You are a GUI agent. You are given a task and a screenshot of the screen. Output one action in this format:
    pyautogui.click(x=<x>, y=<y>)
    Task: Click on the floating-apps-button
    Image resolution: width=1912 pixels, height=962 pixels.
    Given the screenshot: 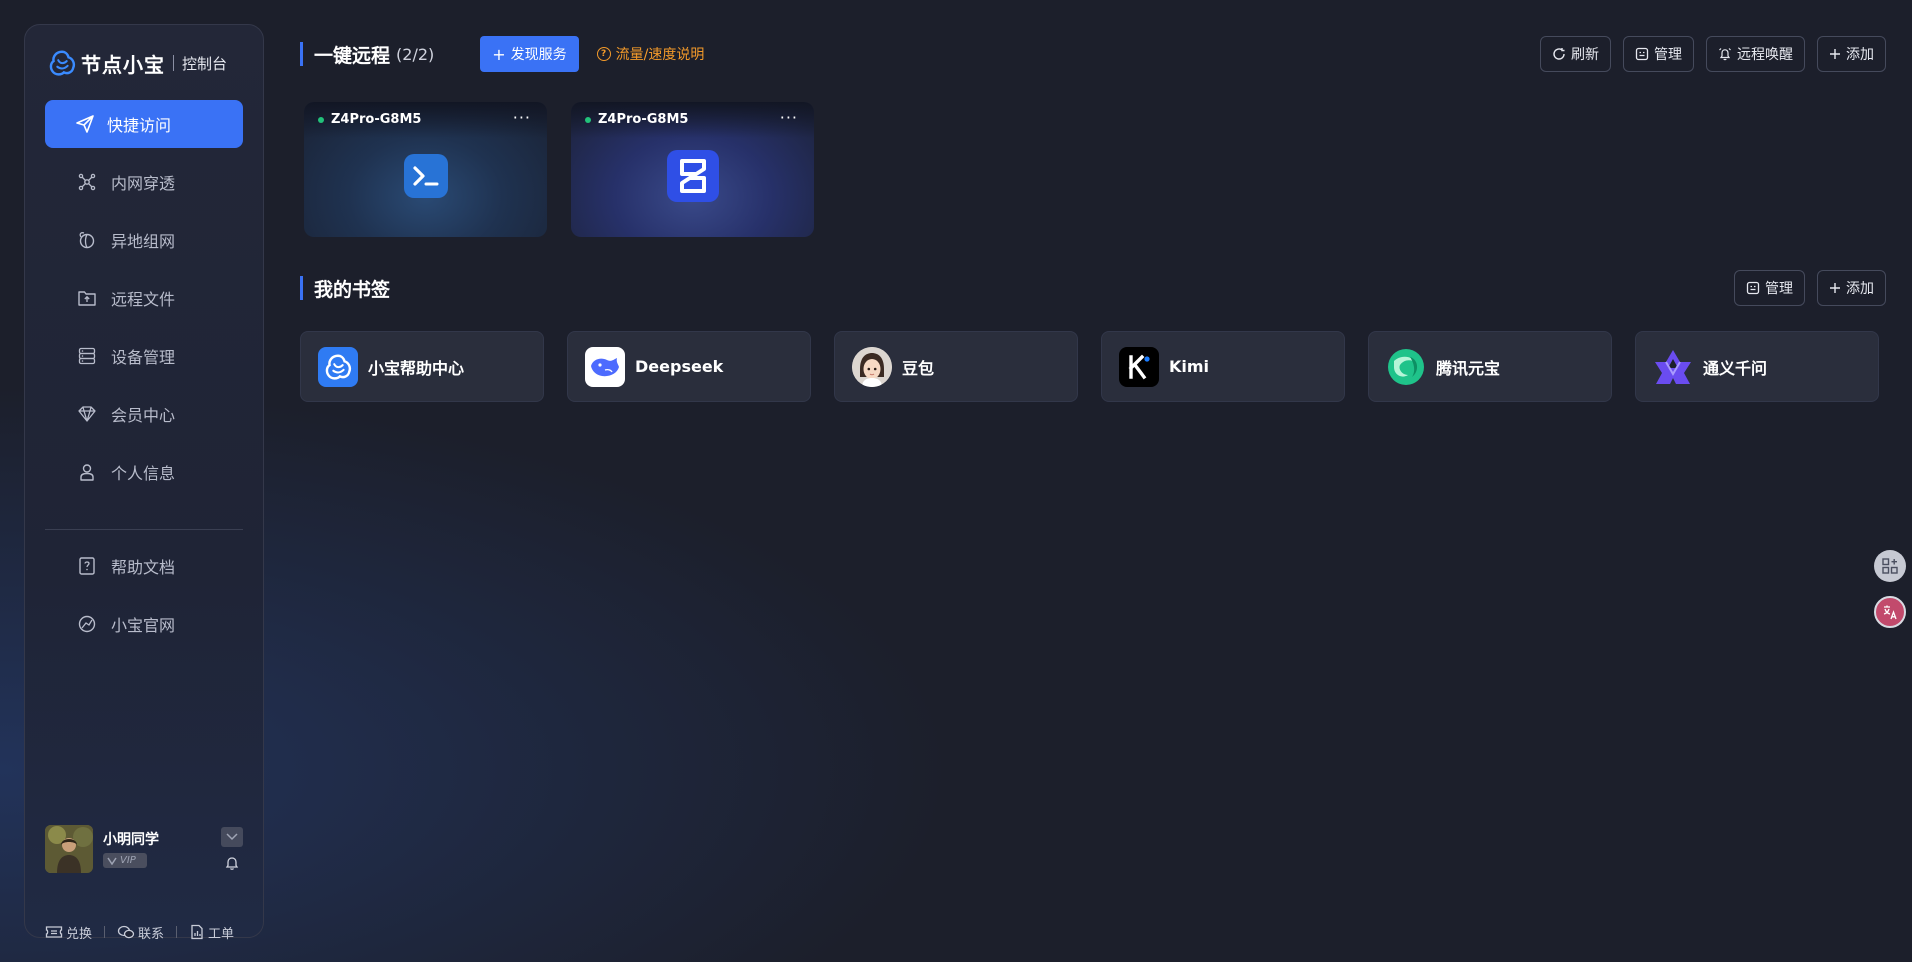 What is the action you would take?
    pyautogui.click(x=1892, y=566)
    